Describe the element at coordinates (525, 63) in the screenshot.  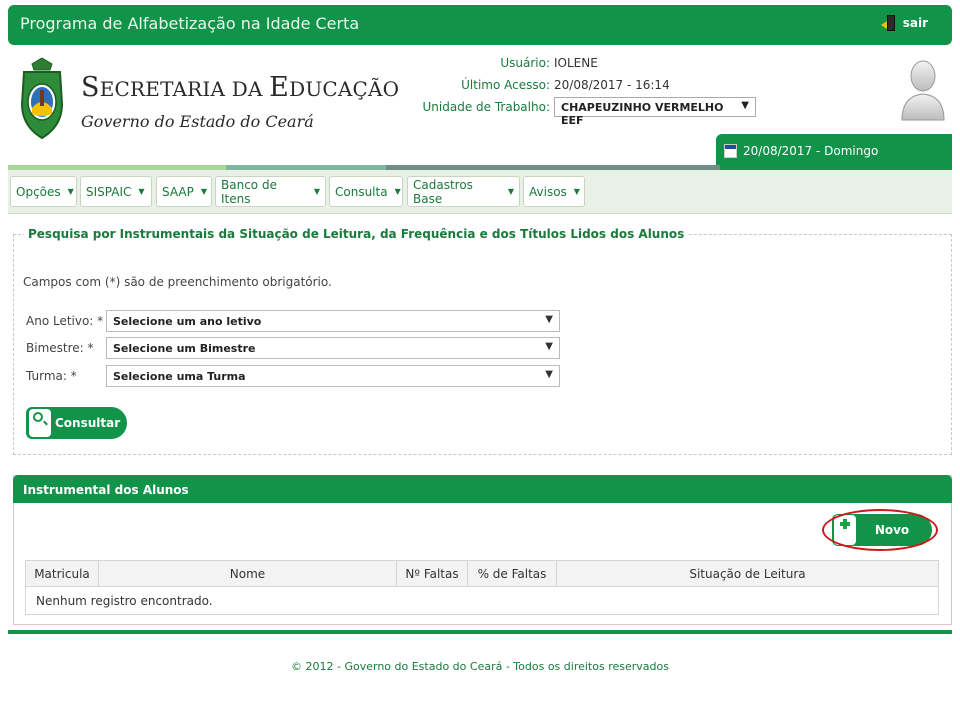
I see `user-label: Usuário:` at that location.